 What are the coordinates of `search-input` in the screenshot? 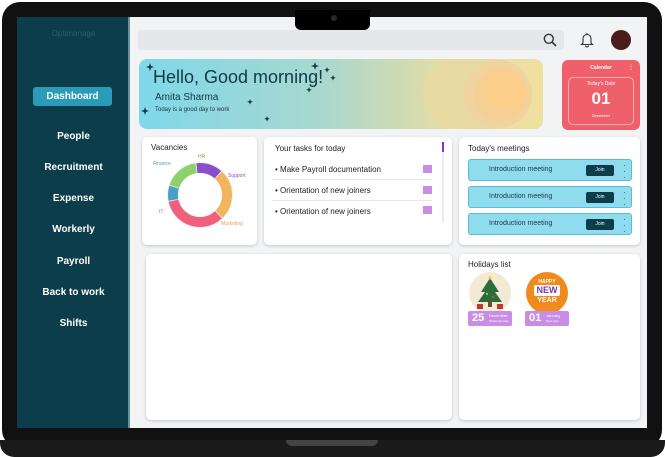 It's located at (351, 40).